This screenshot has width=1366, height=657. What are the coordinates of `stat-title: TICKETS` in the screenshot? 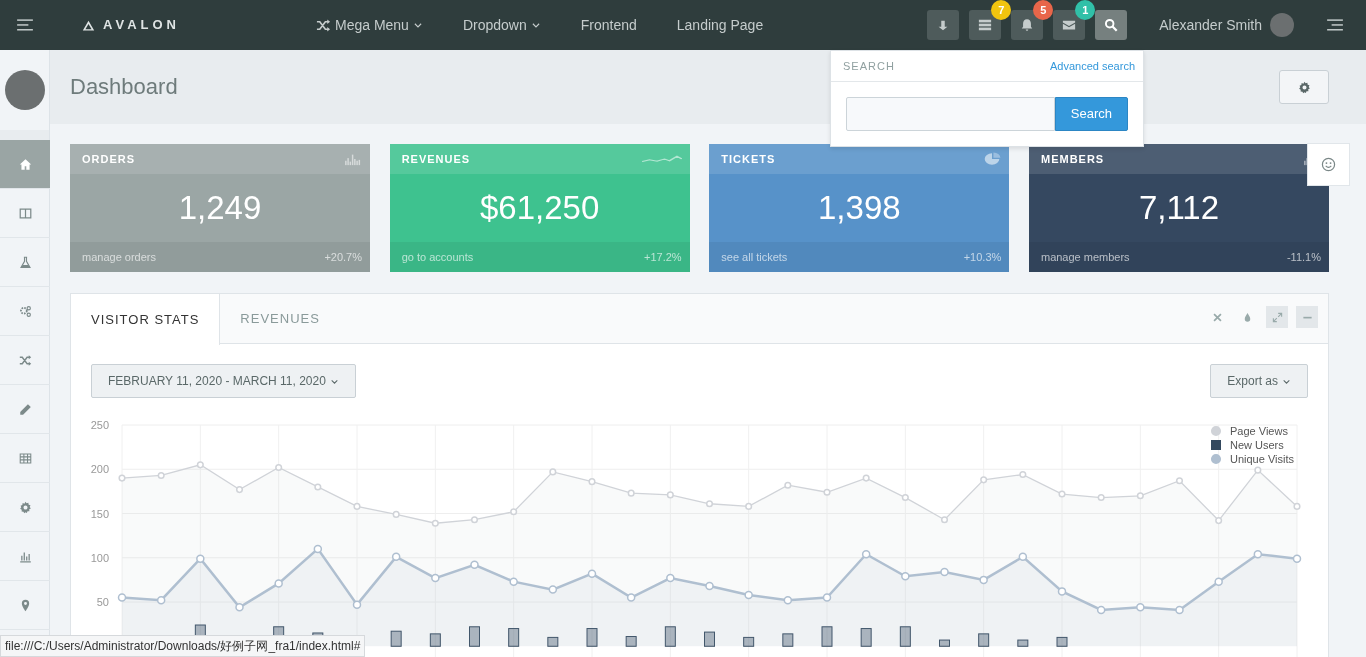 It's located at (748, 159).